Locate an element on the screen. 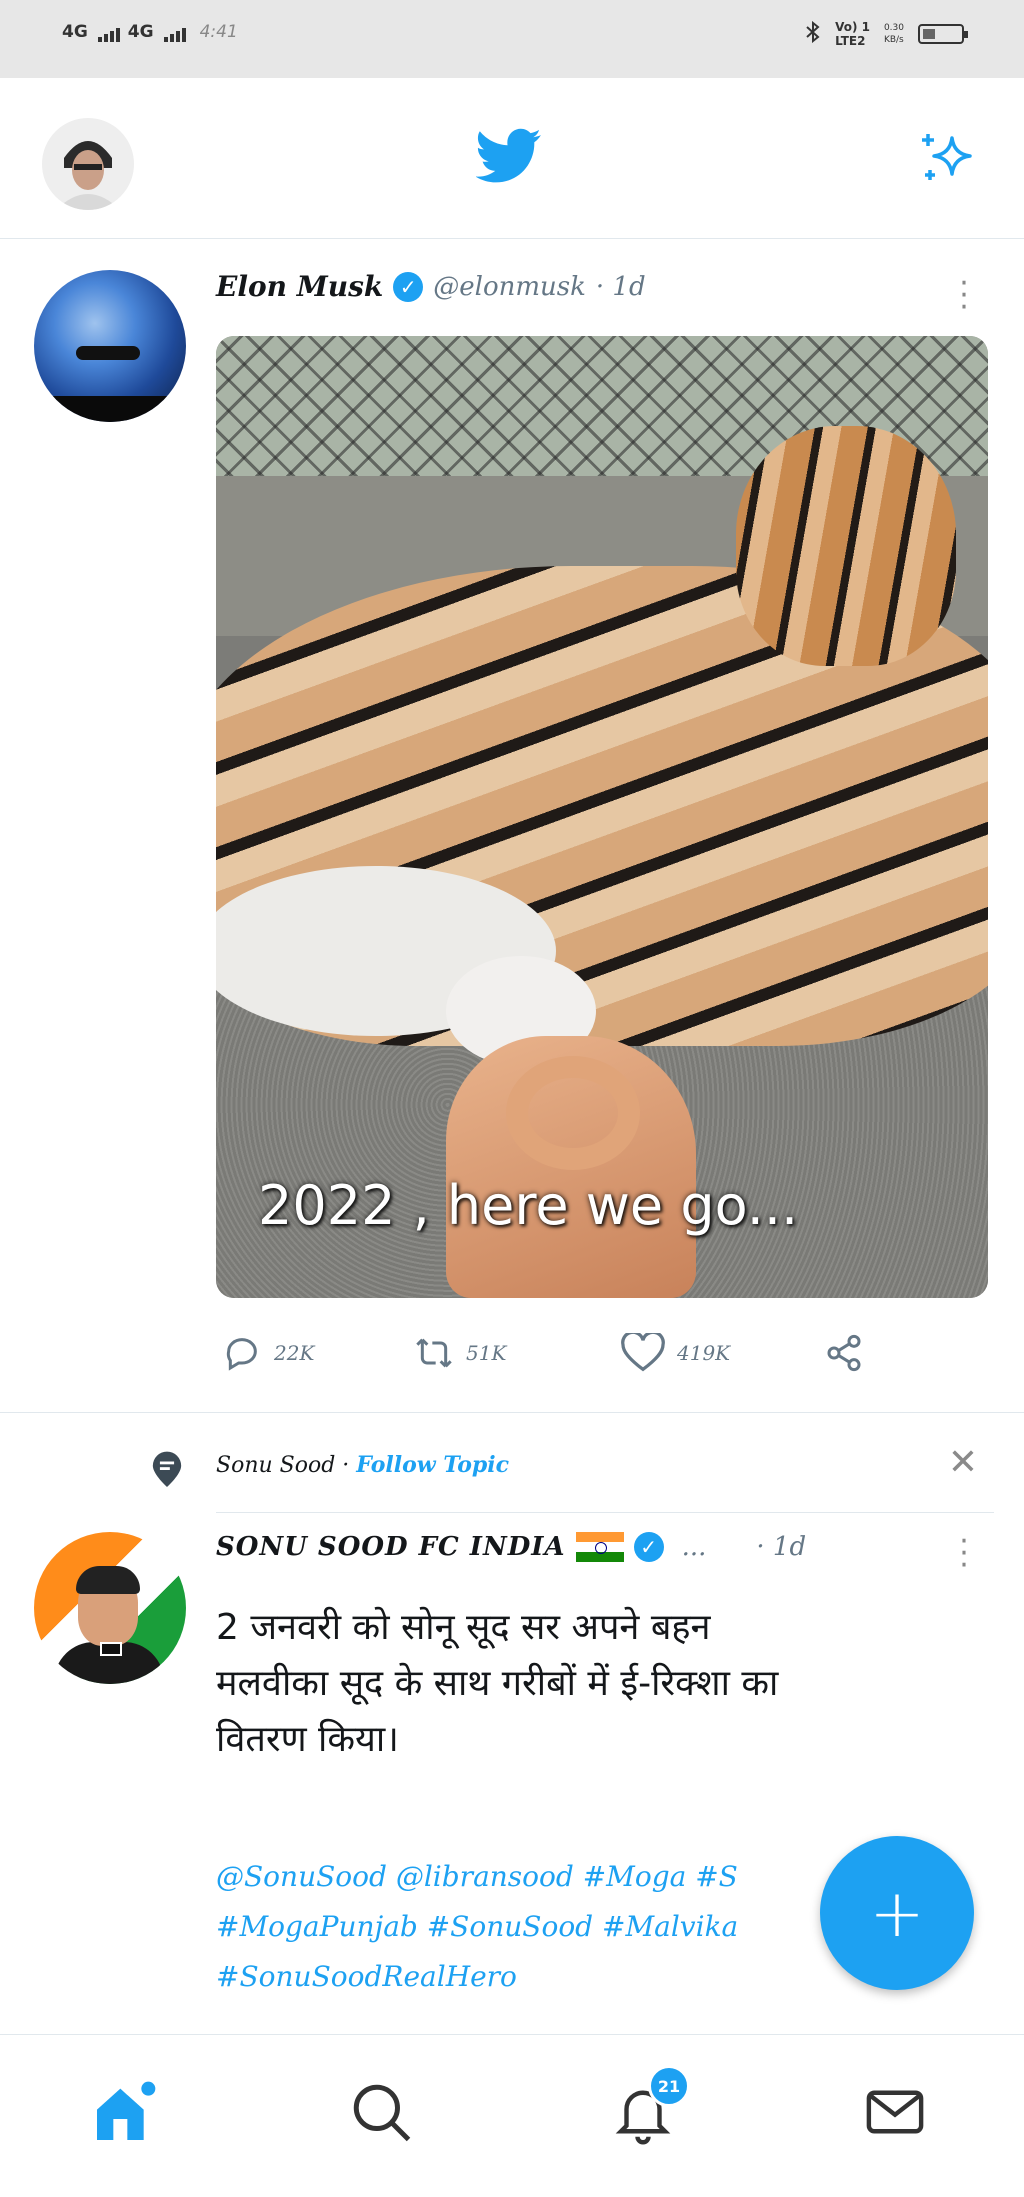 The height and width of the screenshot is (2197, 1024). messages-icon is located at coordinates (895, 2112).